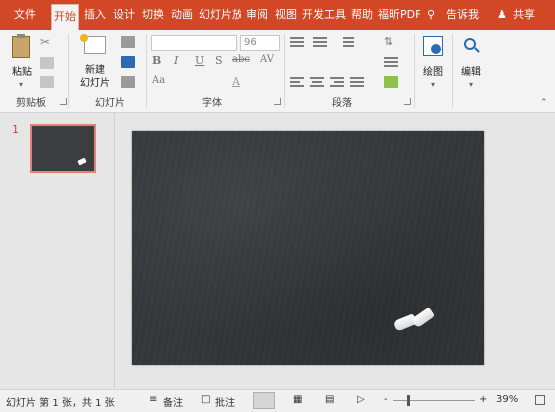  What do you see at coordinates (15, 129) in the screenshot?
I see `slide-number: 1` at bounding box center [15, 129].